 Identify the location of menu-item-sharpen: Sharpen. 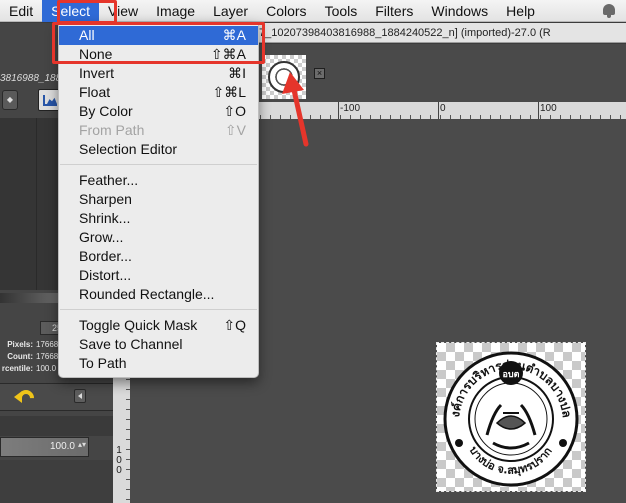
(158, 199).